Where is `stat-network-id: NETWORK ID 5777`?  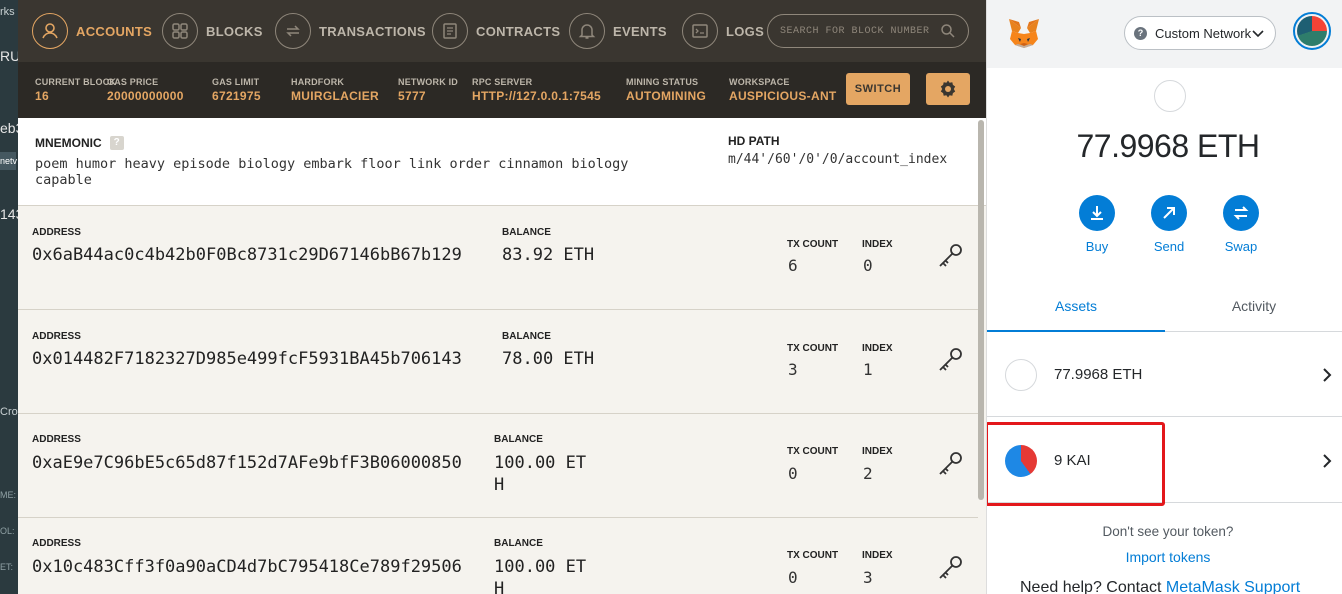
stat-network-id: NETWORK ID 5777 is located at coordinates (428, 90).